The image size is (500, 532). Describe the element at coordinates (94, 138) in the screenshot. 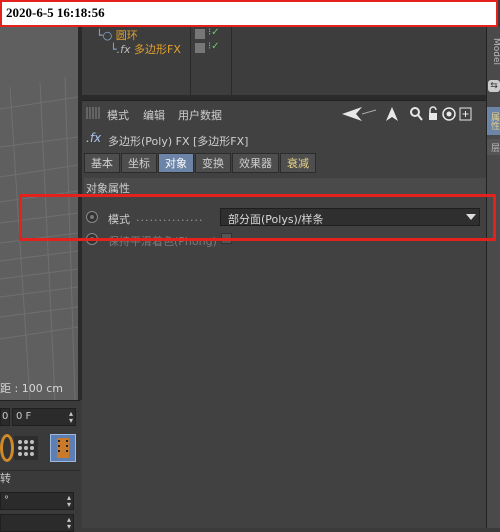

I see `polyfx-object-icon: .fx` at that location.